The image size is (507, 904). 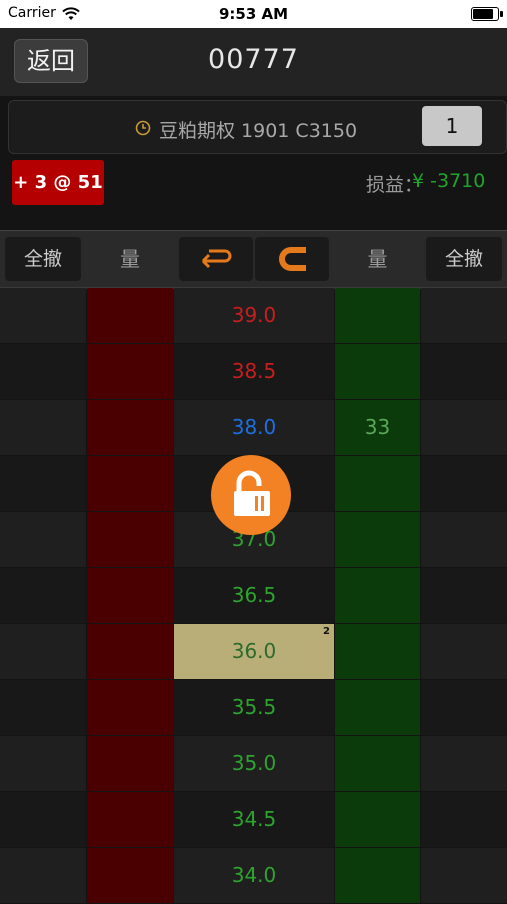 What do you see at coordinates (216, 267) in the screenshot?
I see `undo-arrow-icon` at bounding box center [216, 267].